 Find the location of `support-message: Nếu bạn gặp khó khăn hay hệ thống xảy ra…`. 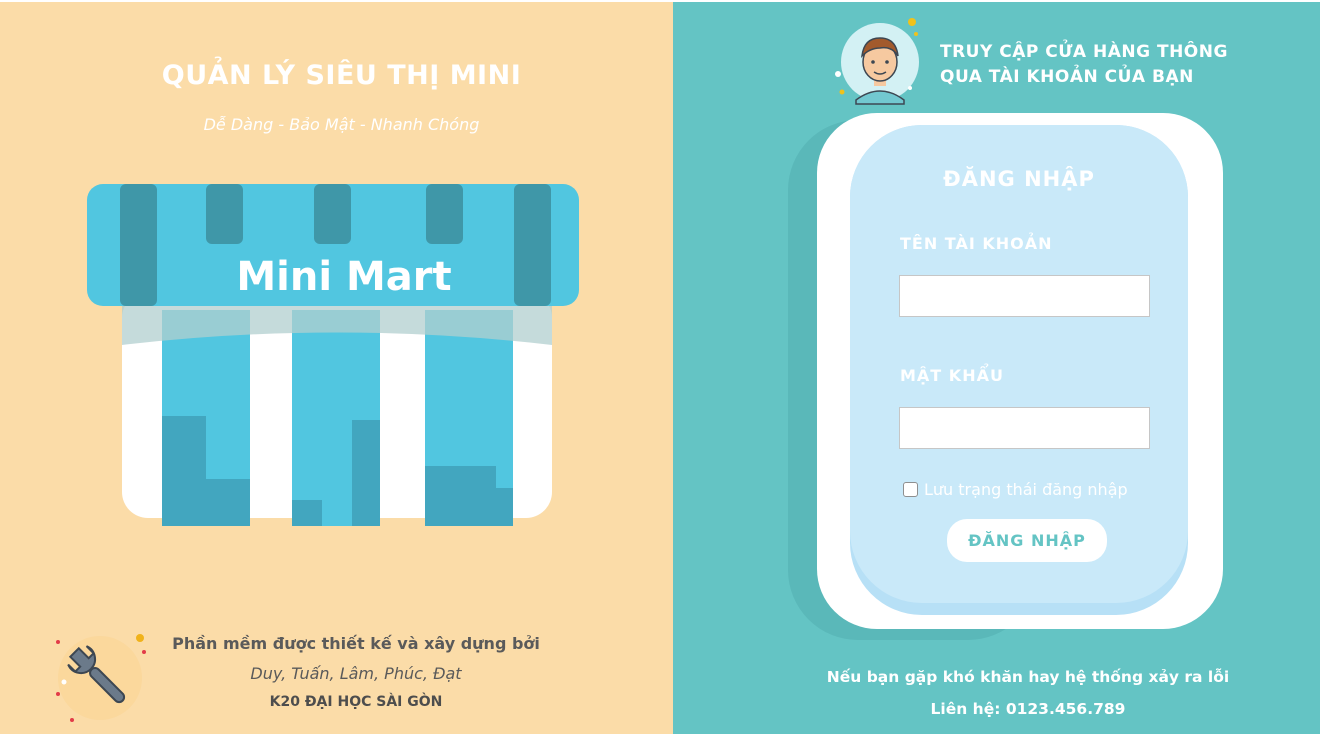

support-message: Nếu bạn gặp khó khăn hay hệ thống xảy ra… is located at coordinates (1028, 677).